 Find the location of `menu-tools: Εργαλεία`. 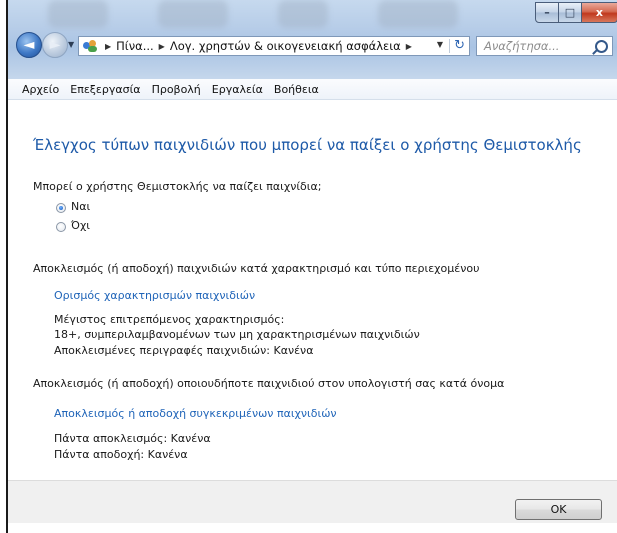

menu-tools: Εργαλεία is located at coordinates (237, 89).